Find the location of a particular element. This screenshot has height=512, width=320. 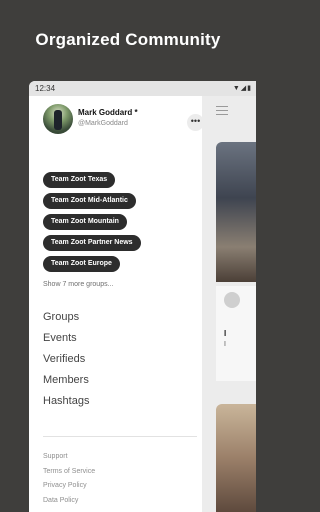

more-options-button: ••• is located at coordinates (195, 122).